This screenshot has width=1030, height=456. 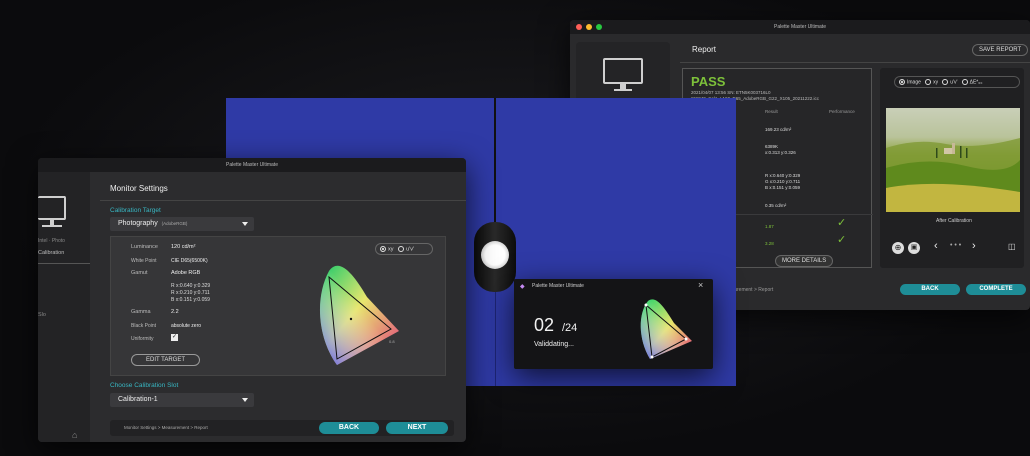 I want to click on report-back-button: BACK, so click(x=930, y=289).